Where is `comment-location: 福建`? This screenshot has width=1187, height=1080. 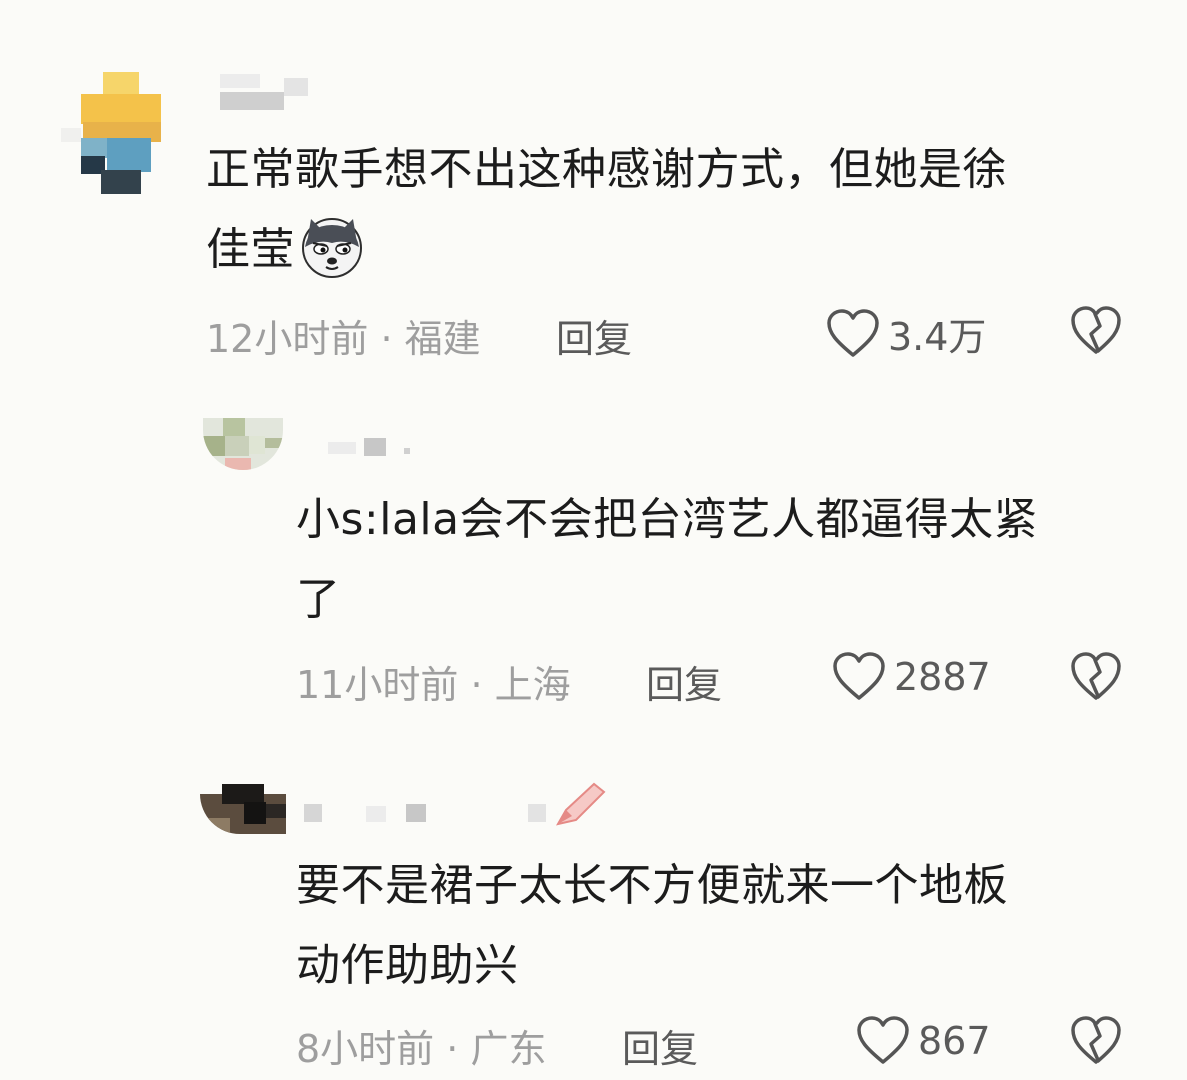 comment-location: 福建 is located at coordinates (442, 339).